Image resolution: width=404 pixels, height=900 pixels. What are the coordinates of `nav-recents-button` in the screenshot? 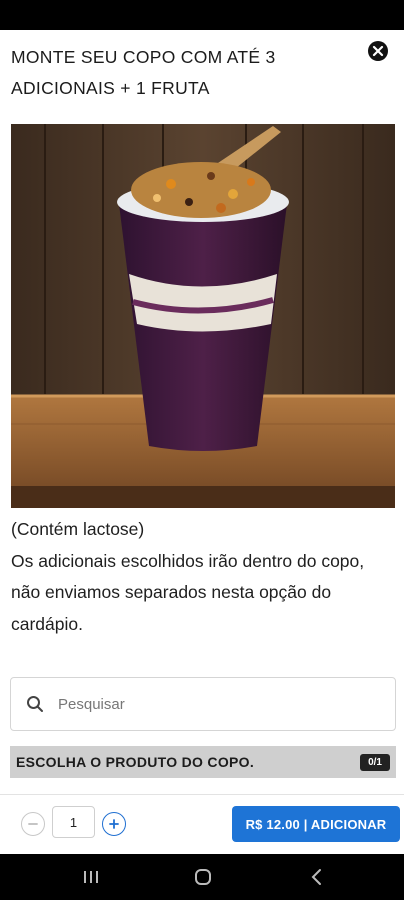 It's located at (91, 877).